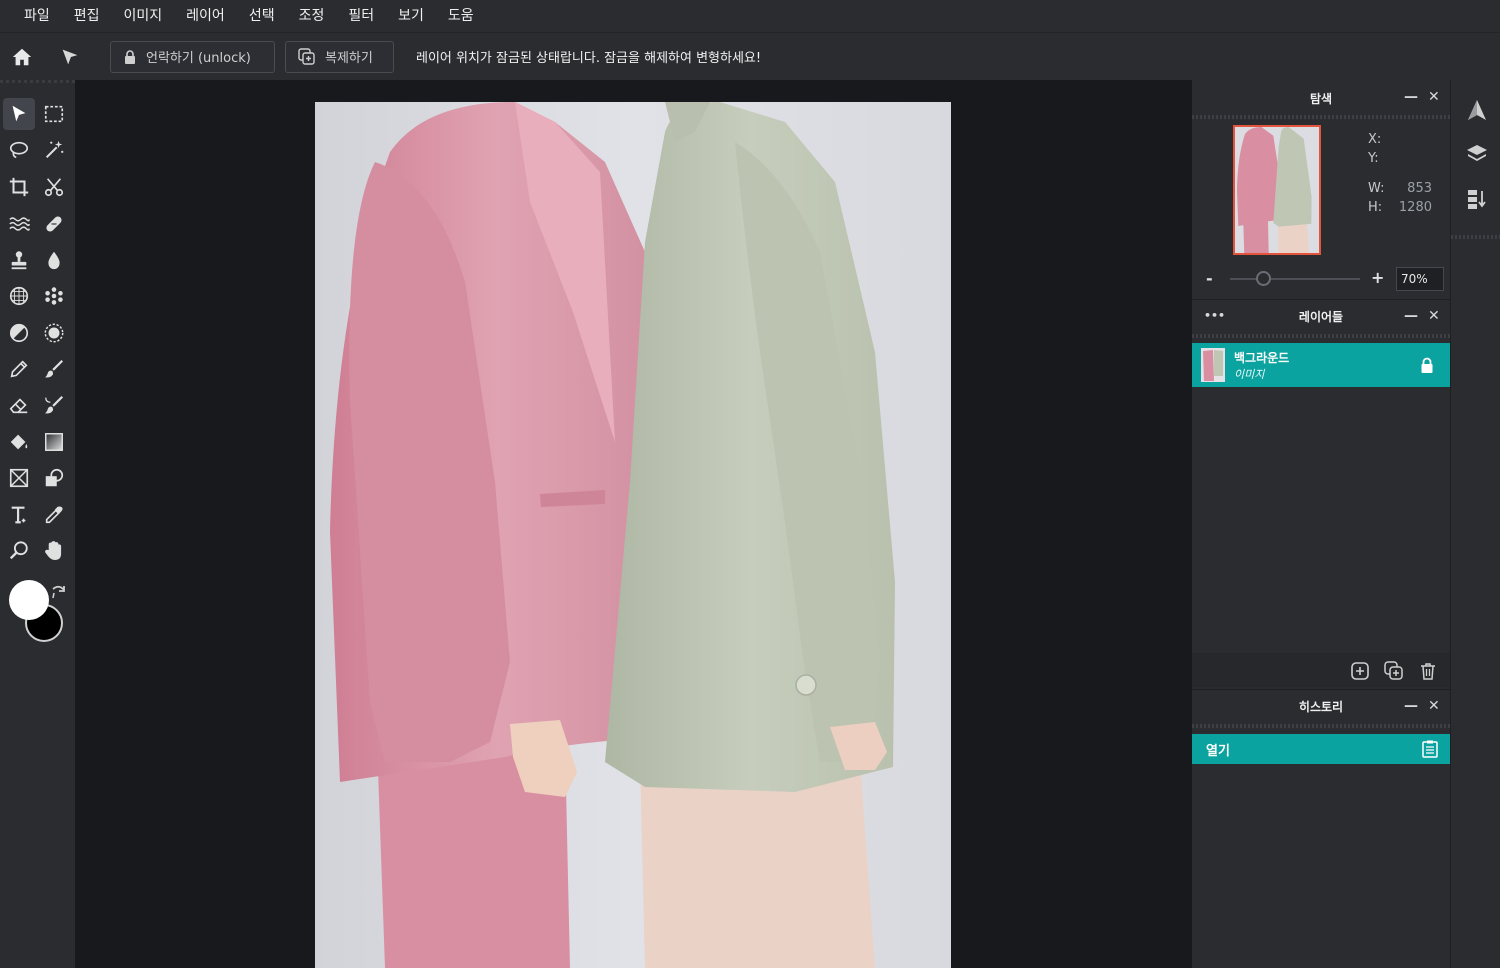  I want to click on navigator-toggle-icon, so click(1477, 110).